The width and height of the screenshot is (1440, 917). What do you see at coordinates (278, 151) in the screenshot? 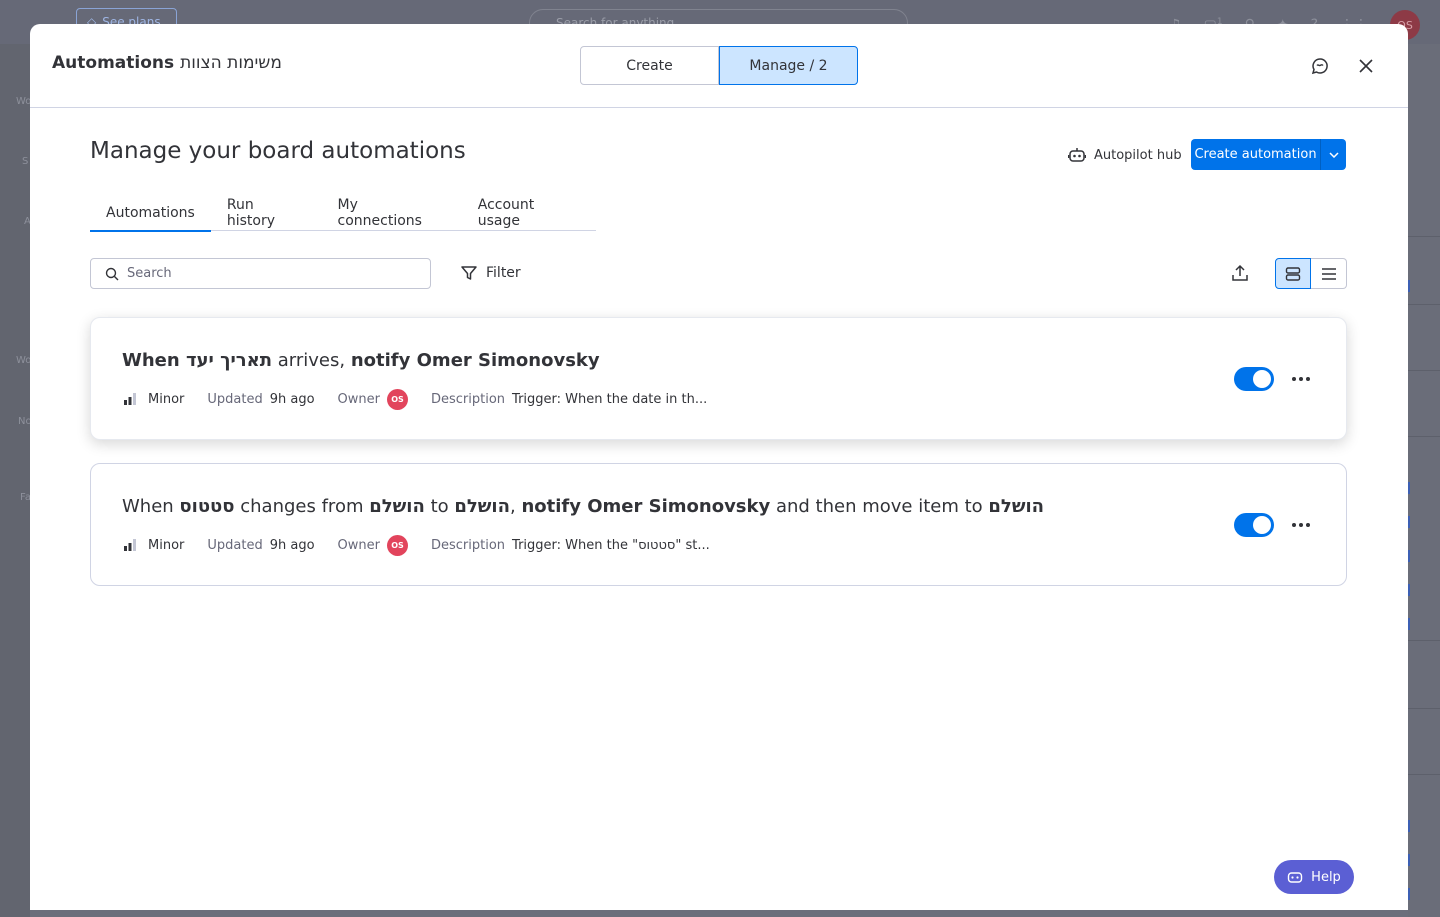
I see `page-title: Manage your board automations` at bounding box center [278, 151].